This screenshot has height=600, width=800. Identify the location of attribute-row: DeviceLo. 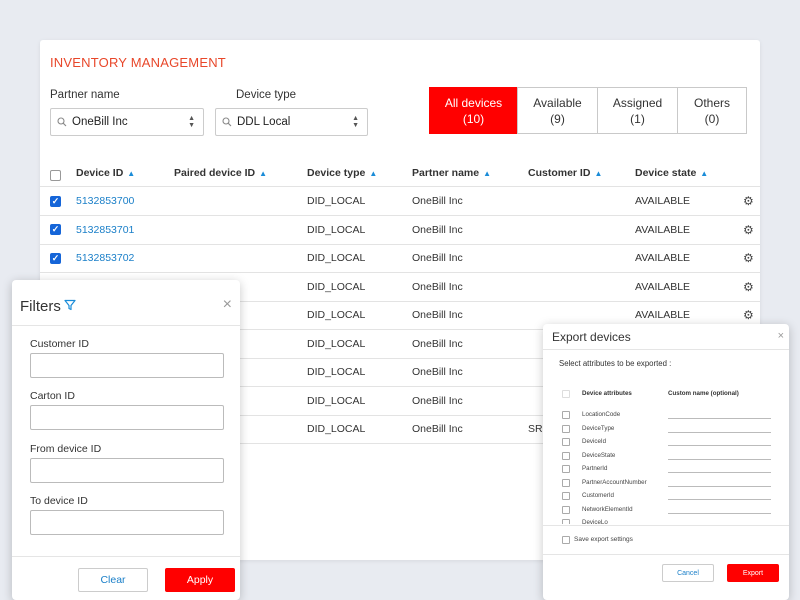
(666, 520).